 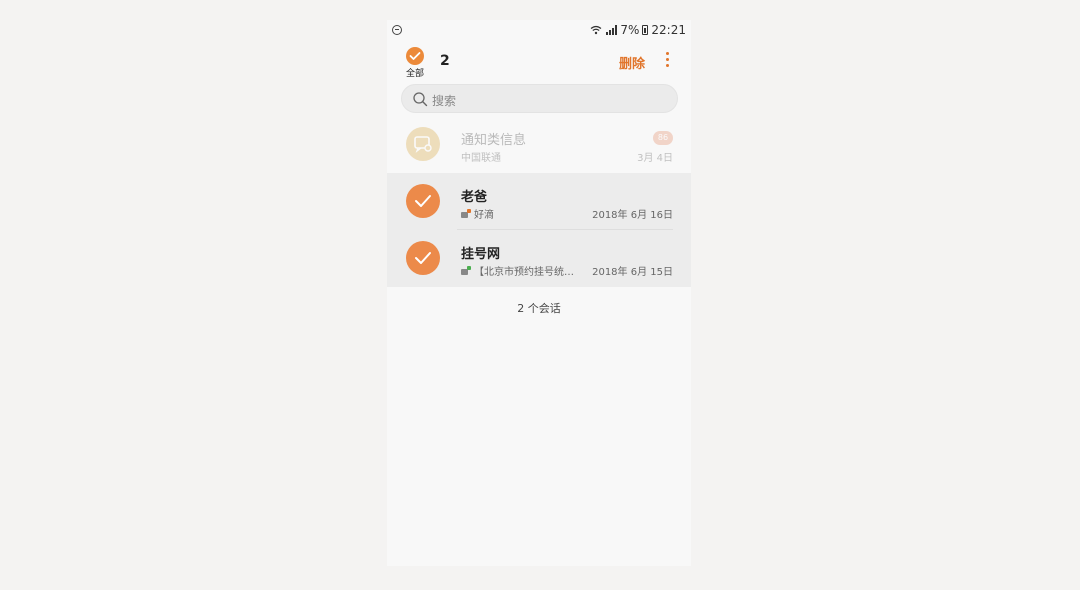 I want to click on do-not-disturb-icon, so click(x=397, y=30).